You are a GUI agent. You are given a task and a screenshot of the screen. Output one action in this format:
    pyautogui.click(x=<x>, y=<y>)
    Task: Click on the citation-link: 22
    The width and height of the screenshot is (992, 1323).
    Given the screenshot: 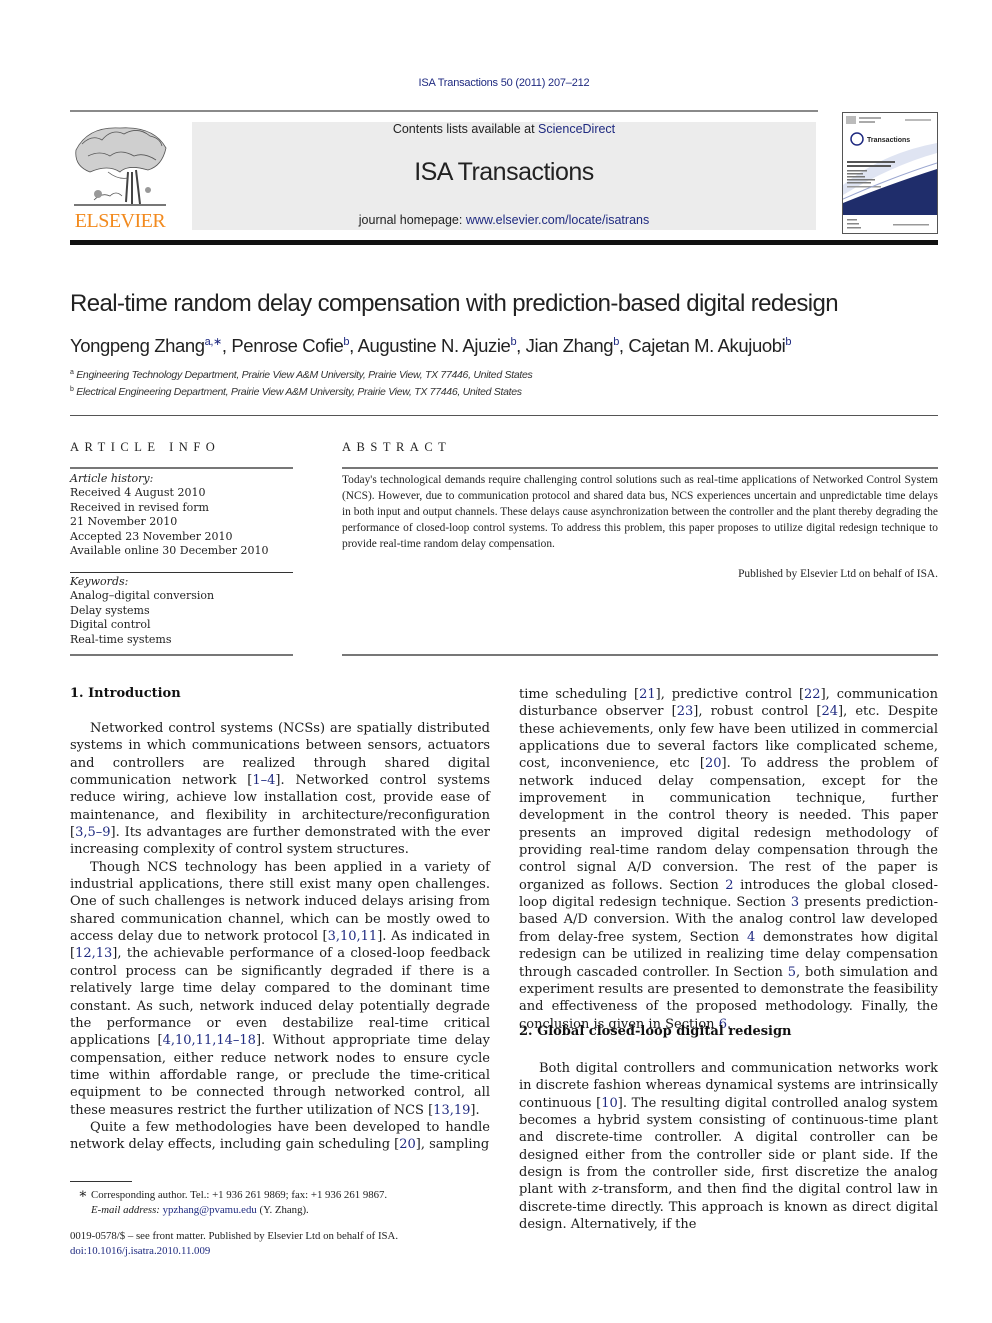 What is the action you would take?
    pyautogui.click(x=812, y=694)
    